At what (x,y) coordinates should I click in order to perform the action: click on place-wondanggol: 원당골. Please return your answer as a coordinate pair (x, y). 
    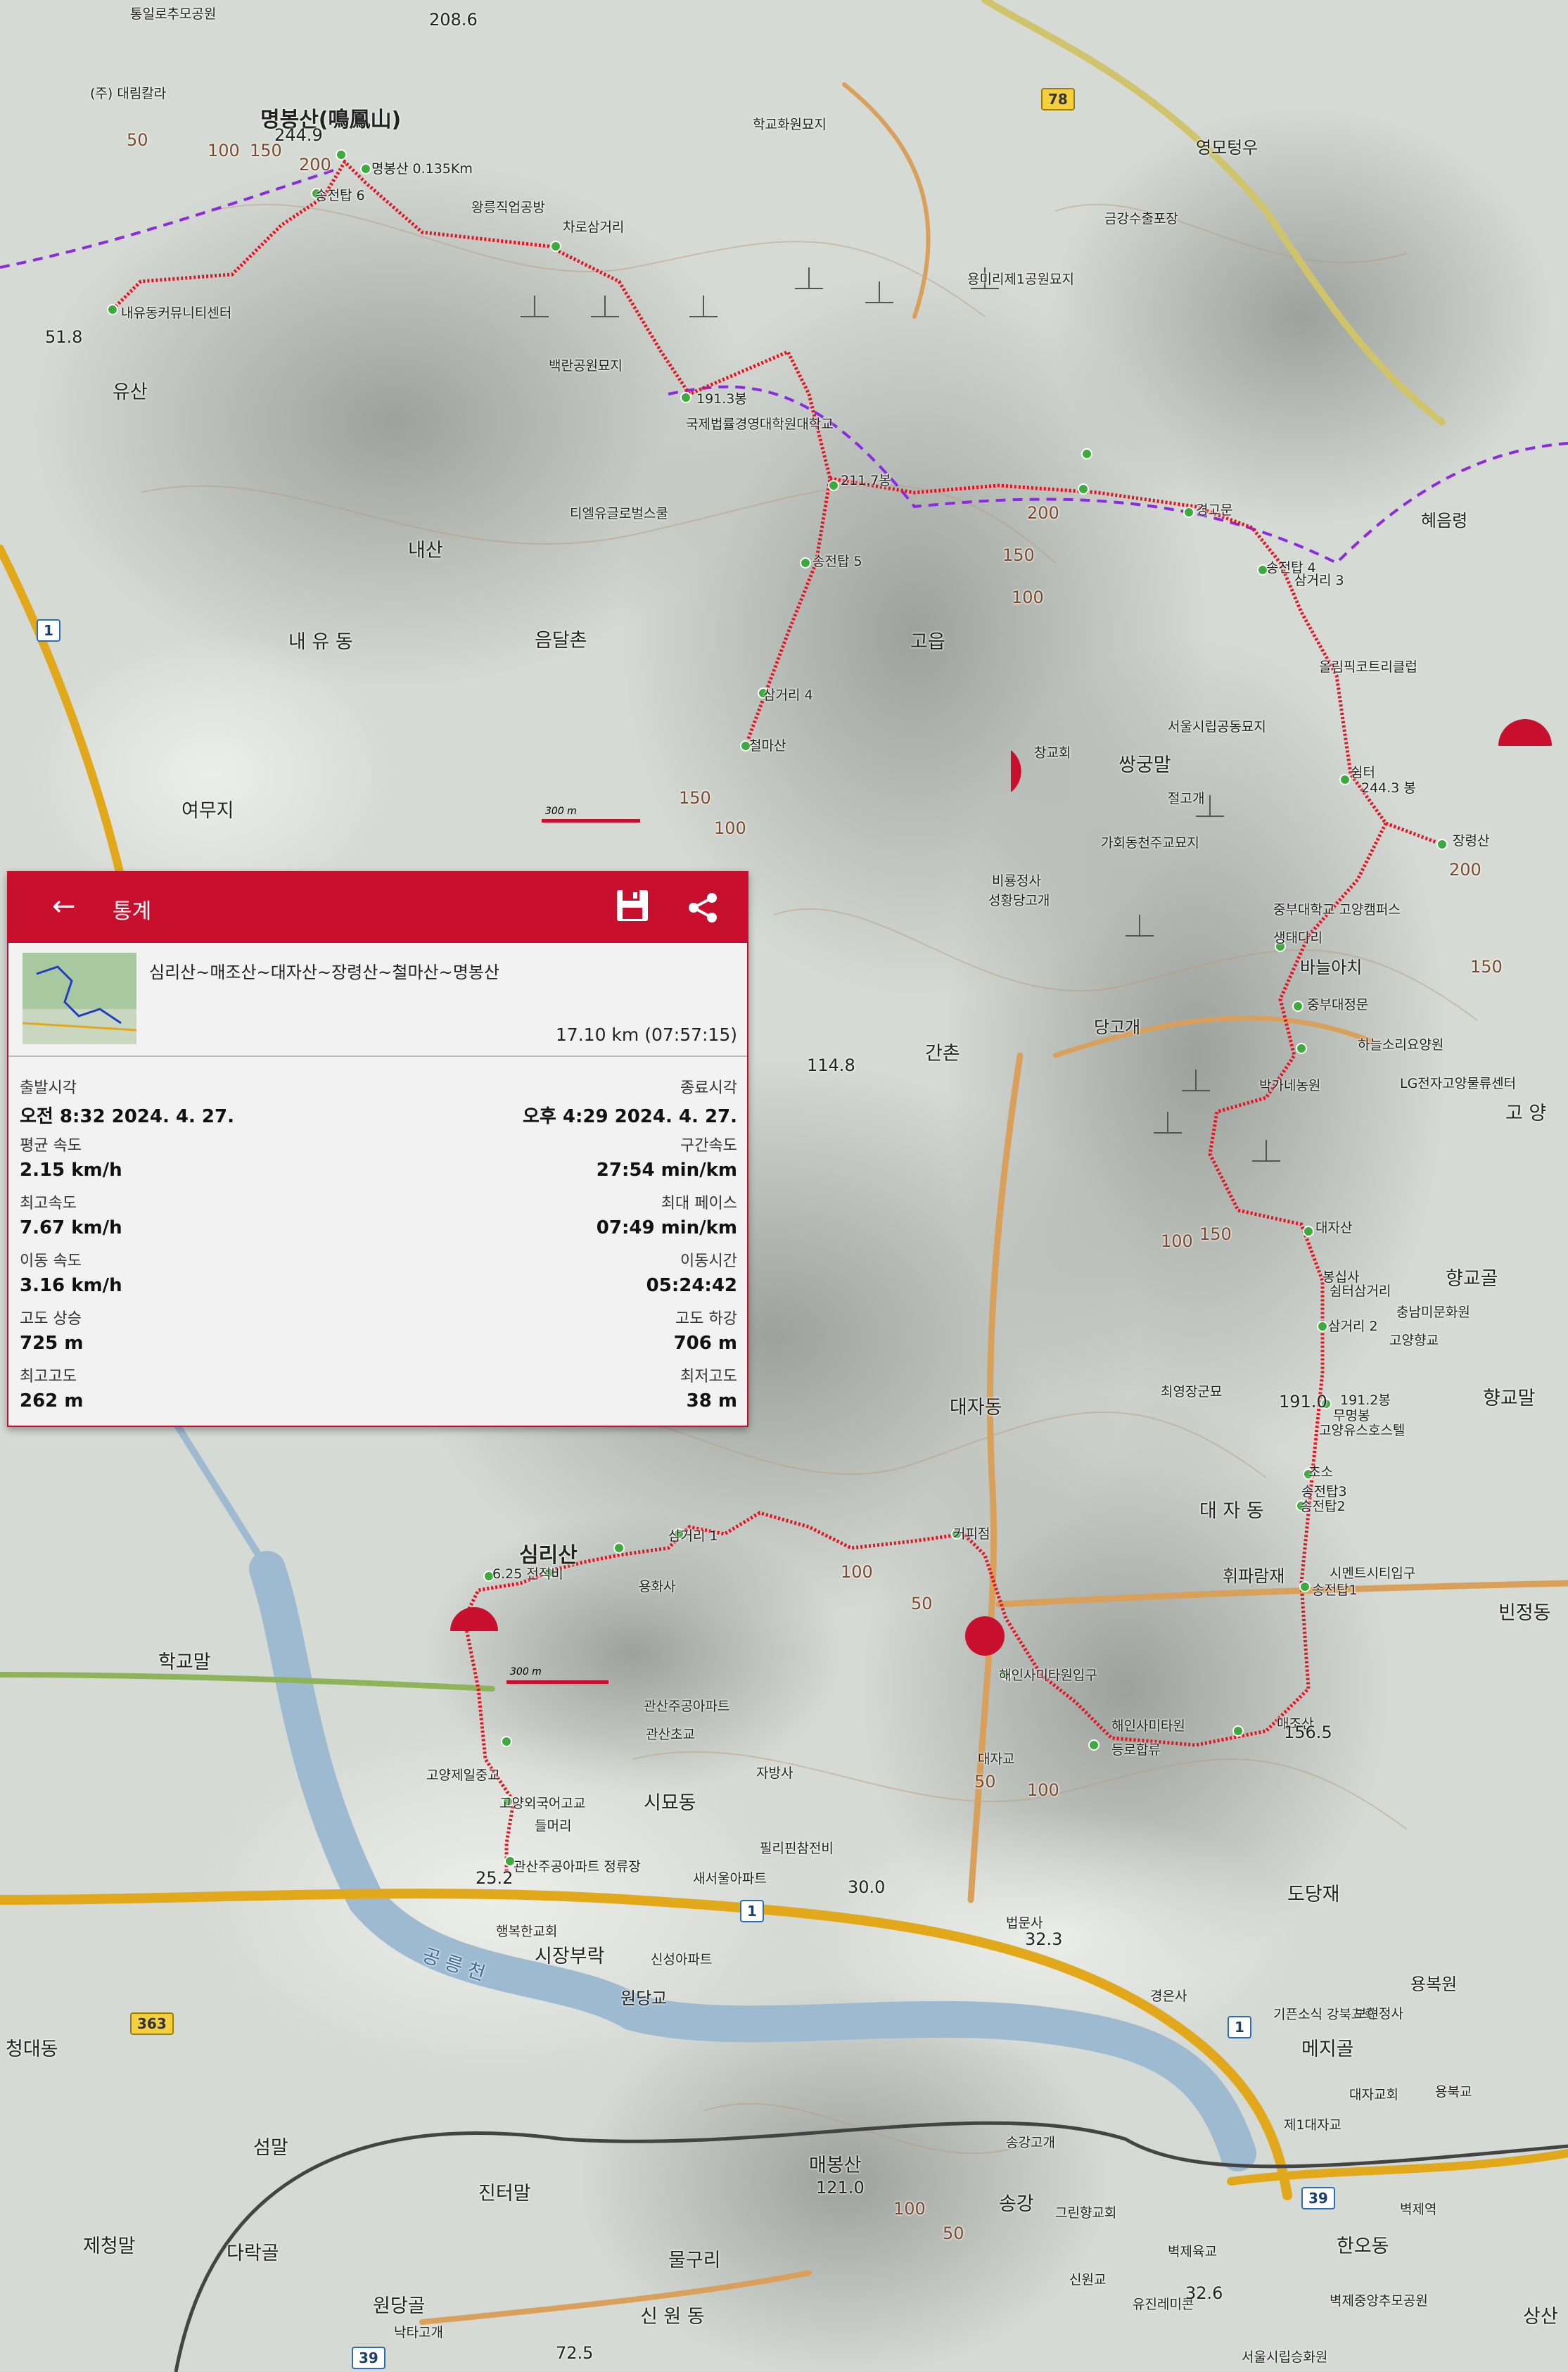
    Looking at the image, I should click on (399, 2306).